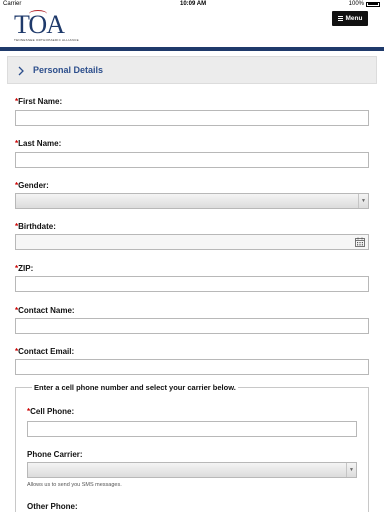  I want to click on cell-phone-label: *Cell Phone:, so click(50, 411).